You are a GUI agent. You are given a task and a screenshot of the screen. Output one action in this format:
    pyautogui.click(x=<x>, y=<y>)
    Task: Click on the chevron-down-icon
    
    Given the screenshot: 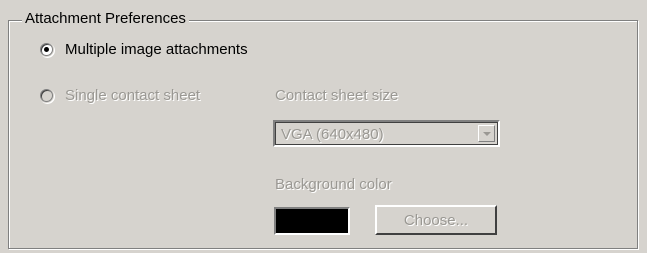 What is the action you would take?
    pyautogui.click(x=486, y=133)
    